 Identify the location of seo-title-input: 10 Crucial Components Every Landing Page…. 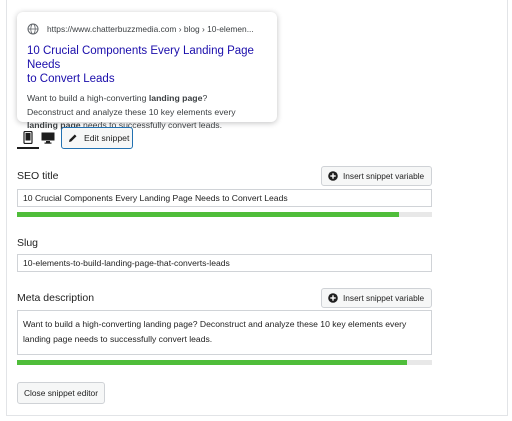
(224, 198).